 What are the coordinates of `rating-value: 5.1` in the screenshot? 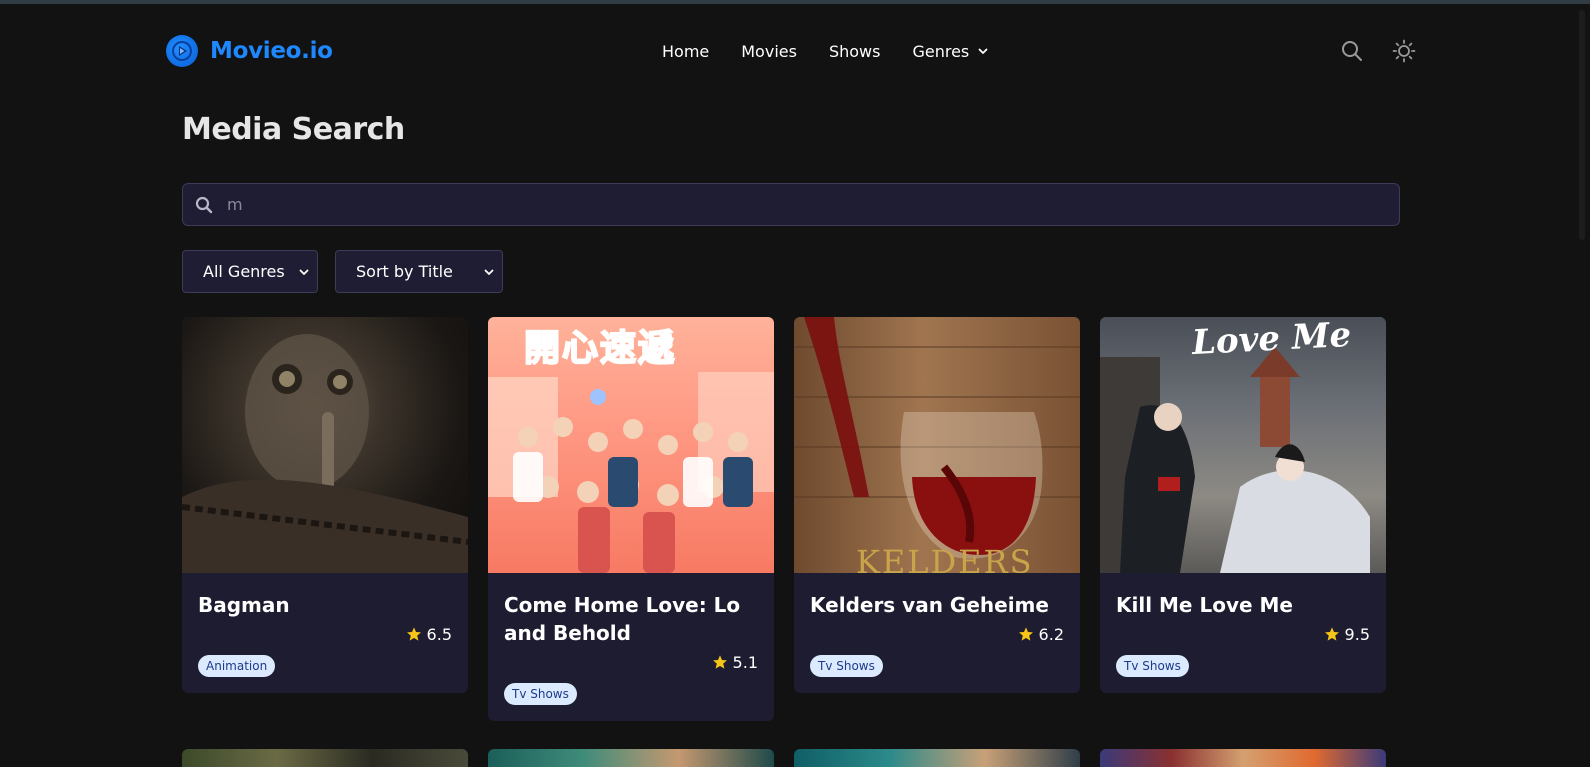 It's located at (745, 662).